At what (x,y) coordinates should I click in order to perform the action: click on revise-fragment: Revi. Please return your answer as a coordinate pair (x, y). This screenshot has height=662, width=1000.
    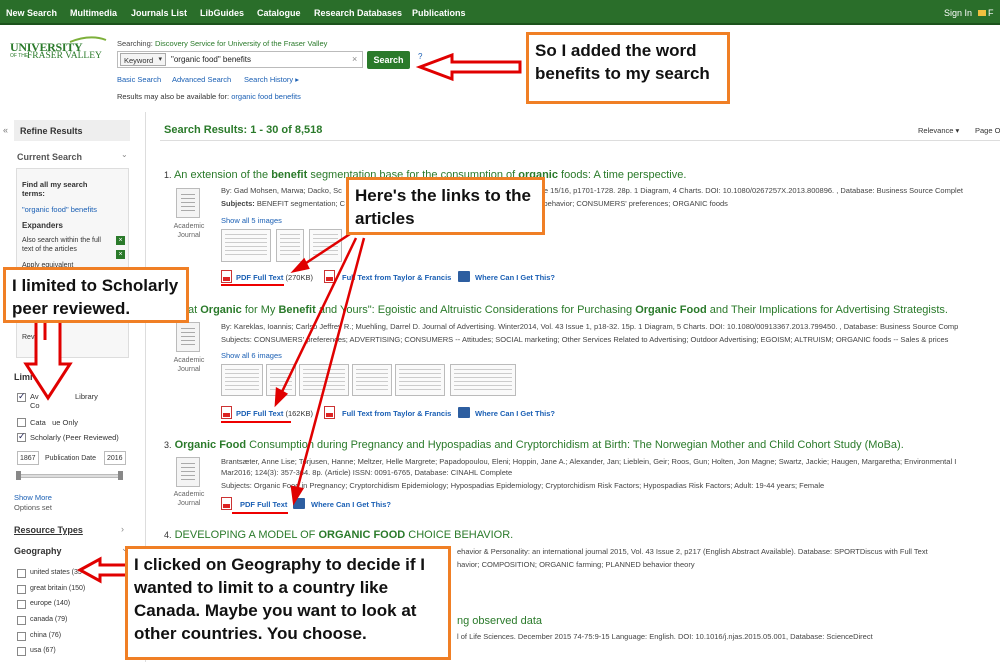
    Looking at the image, I should click on (29, 337).